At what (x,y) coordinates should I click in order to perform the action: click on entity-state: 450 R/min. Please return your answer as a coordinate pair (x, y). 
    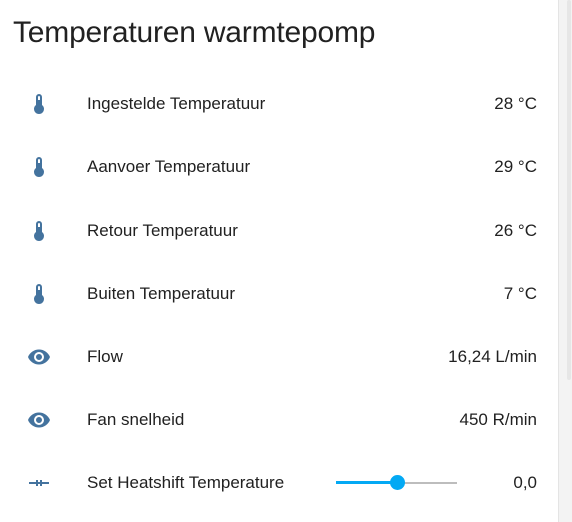
    Looking at the image, I should click on (498, 419).